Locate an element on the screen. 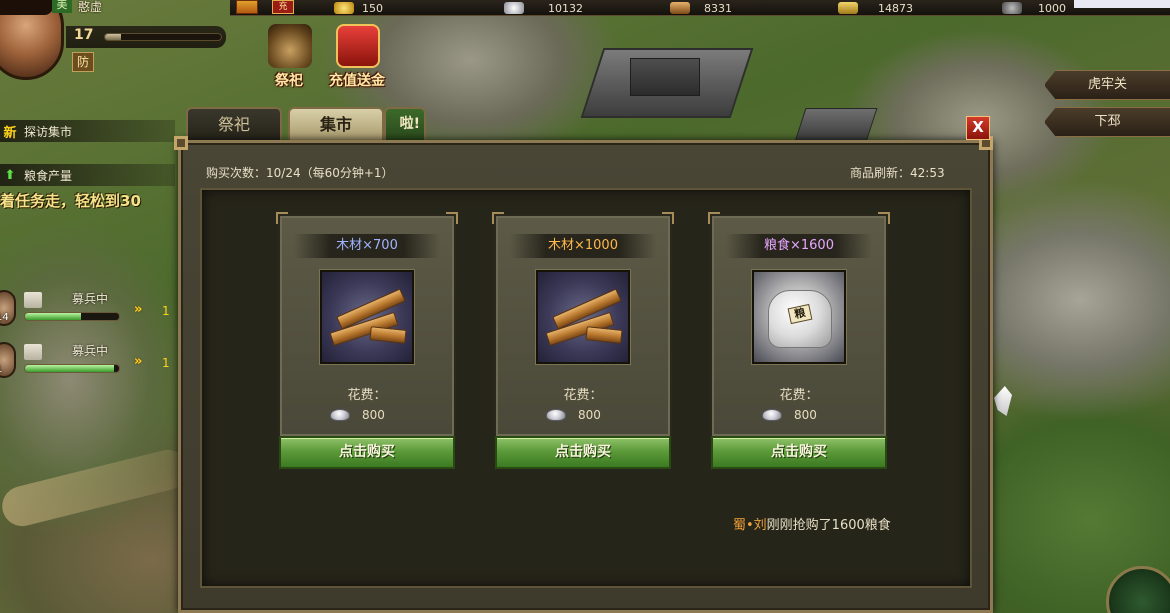 The width and height of the screenshot is (1170, 613). item-title: 木材×1000 is located at coordinates (583, 246).